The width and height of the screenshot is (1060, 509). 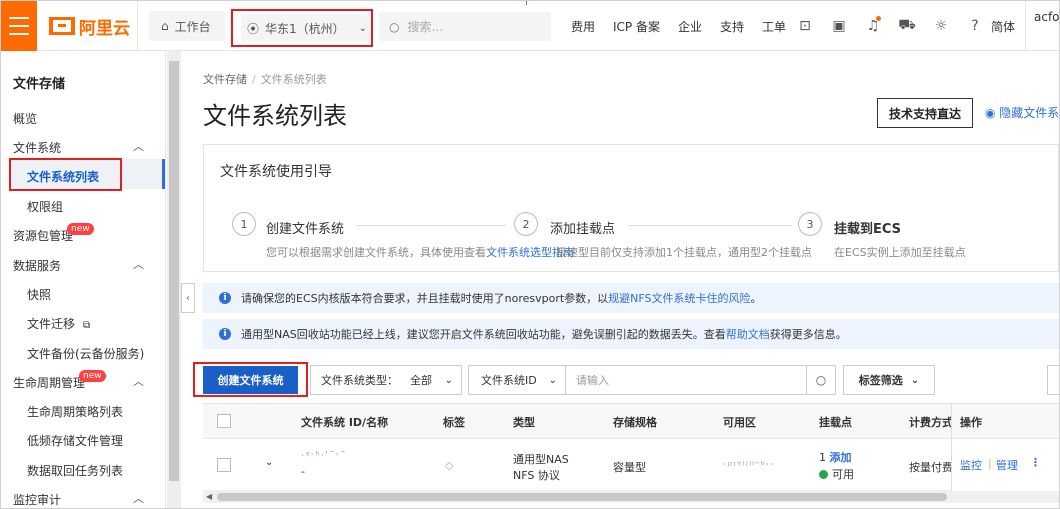 I want to click on mount-status-text: 可用, so click(x=843, y=474).